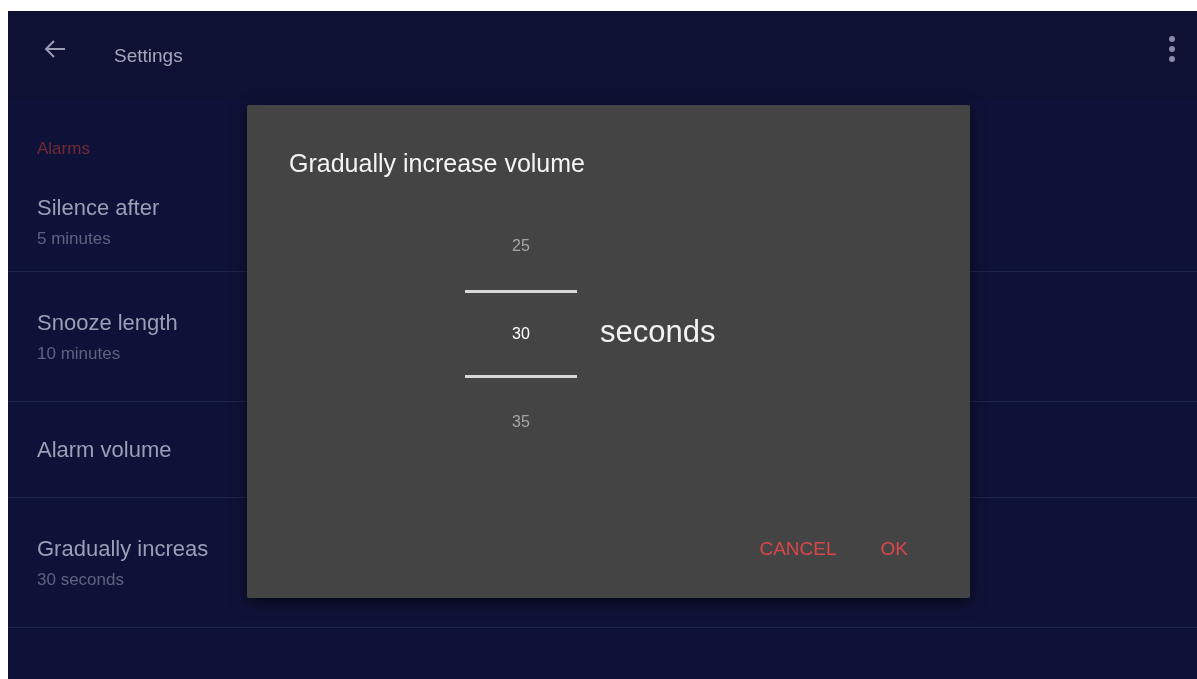 This screenshot has height=679, width=1197. What do you see at coordinates (658, 332) in the screenshot?
I see `unit-label: seconds` at bounding box center [658, 332].